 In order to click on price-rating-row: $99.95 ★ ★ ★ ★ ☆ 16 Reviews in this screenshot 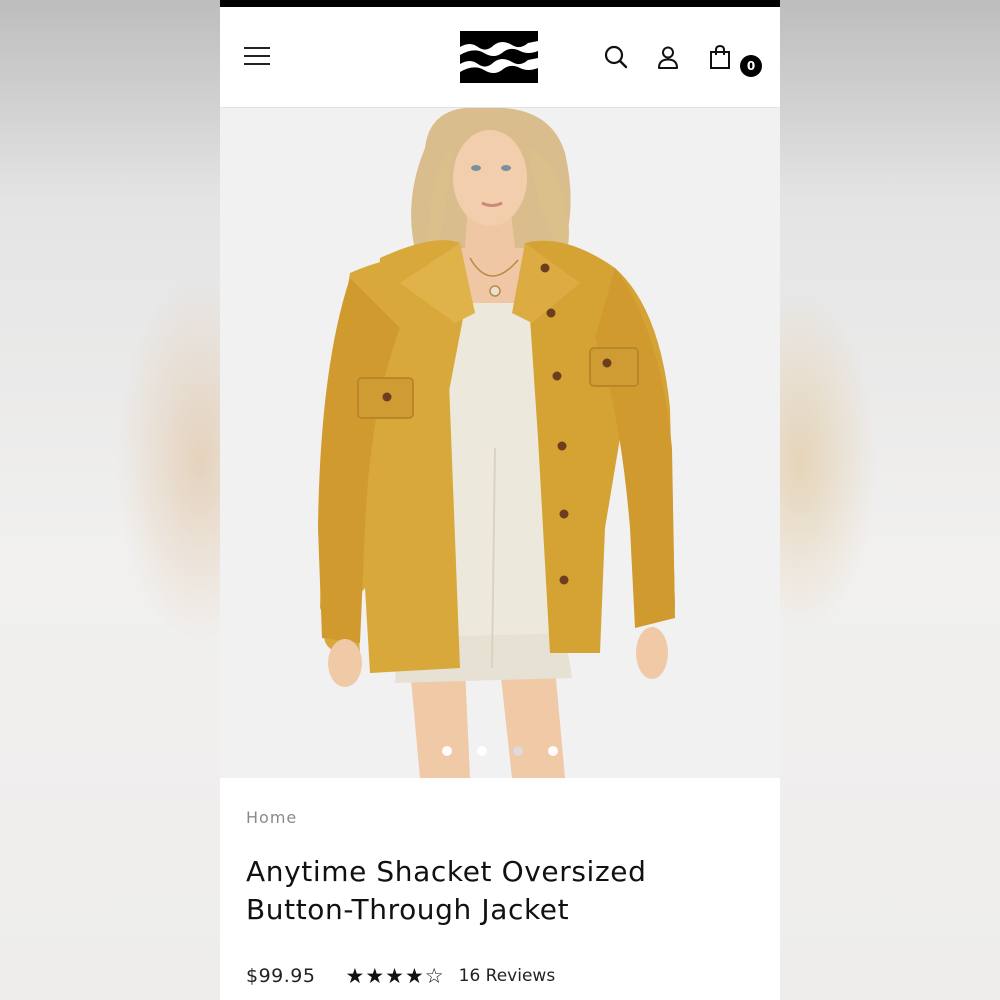, I will do `click(500, 976)`.